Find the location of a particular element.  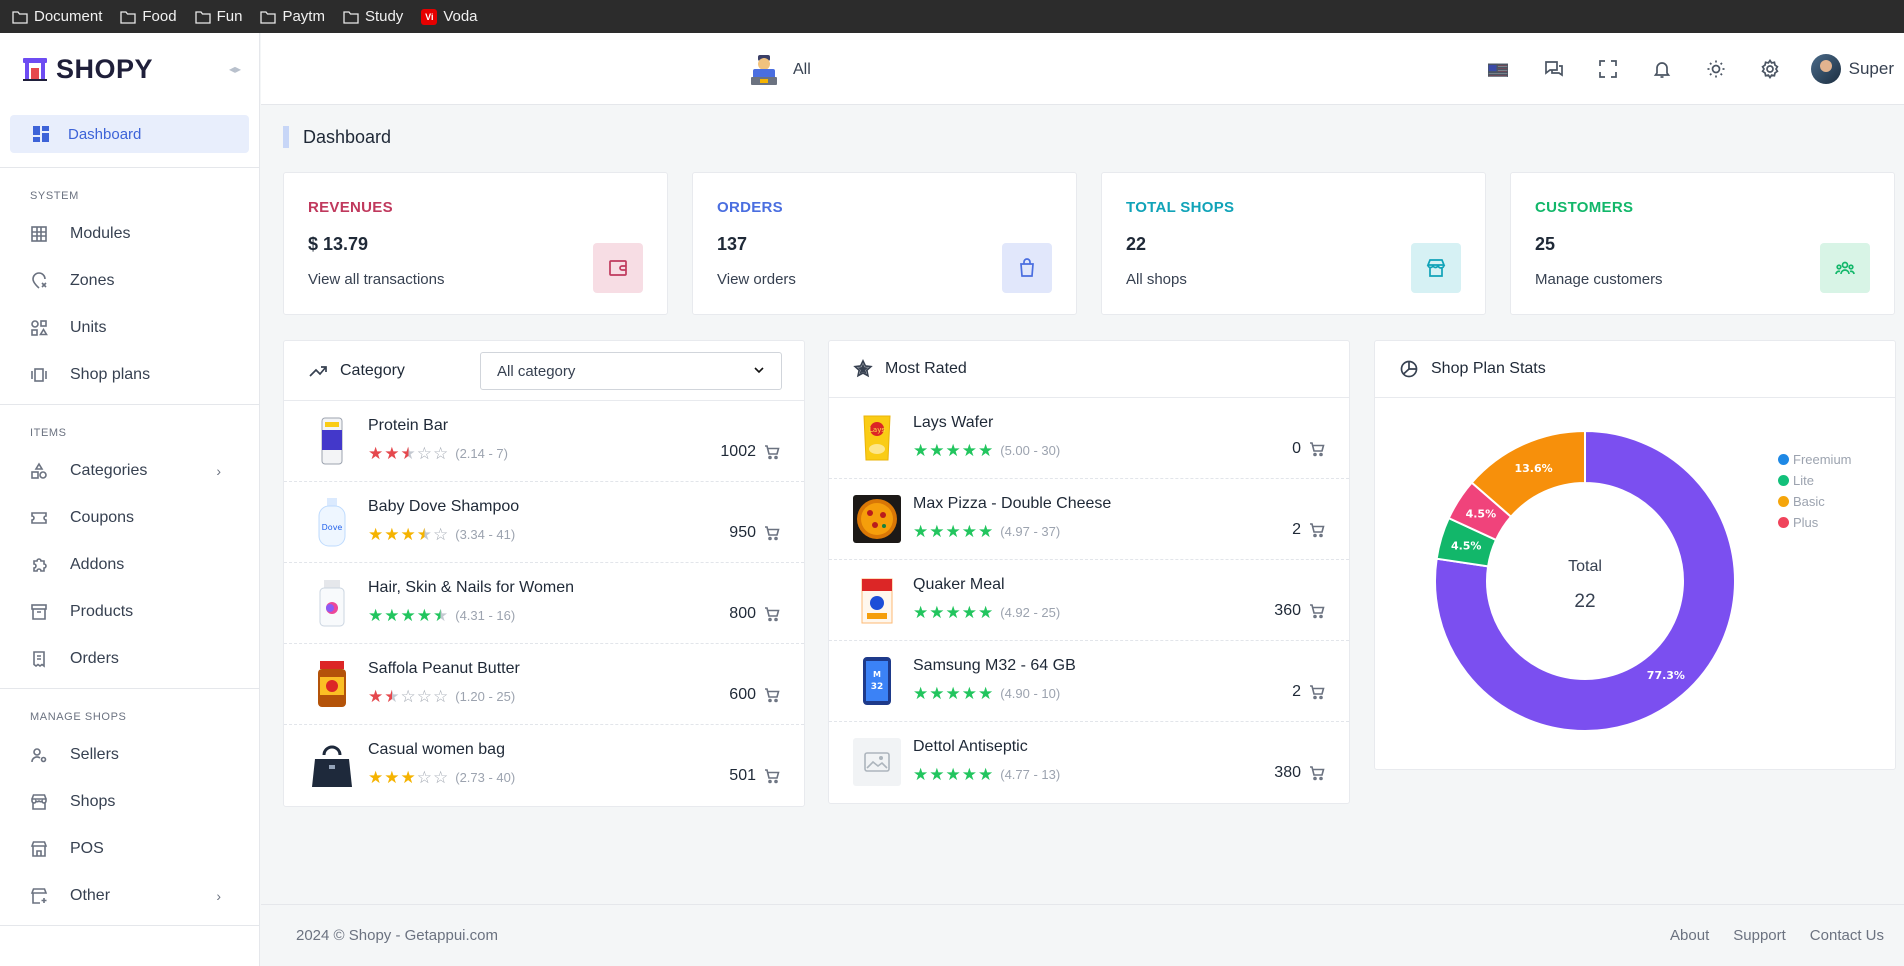

us-flag-icon is located at coordinates (1499, 69).